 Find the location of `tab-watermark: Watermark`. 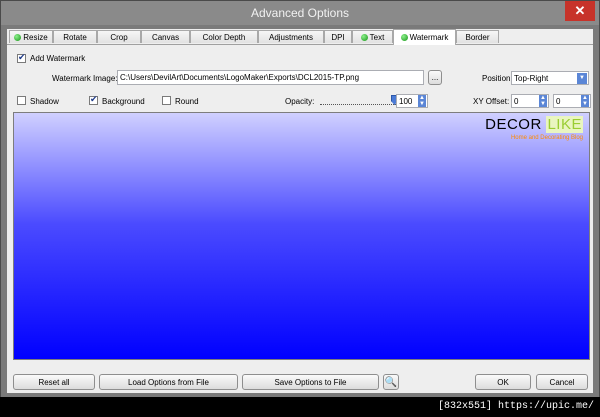

tab-watermark: Watermark is located at coordinates (424, 37).